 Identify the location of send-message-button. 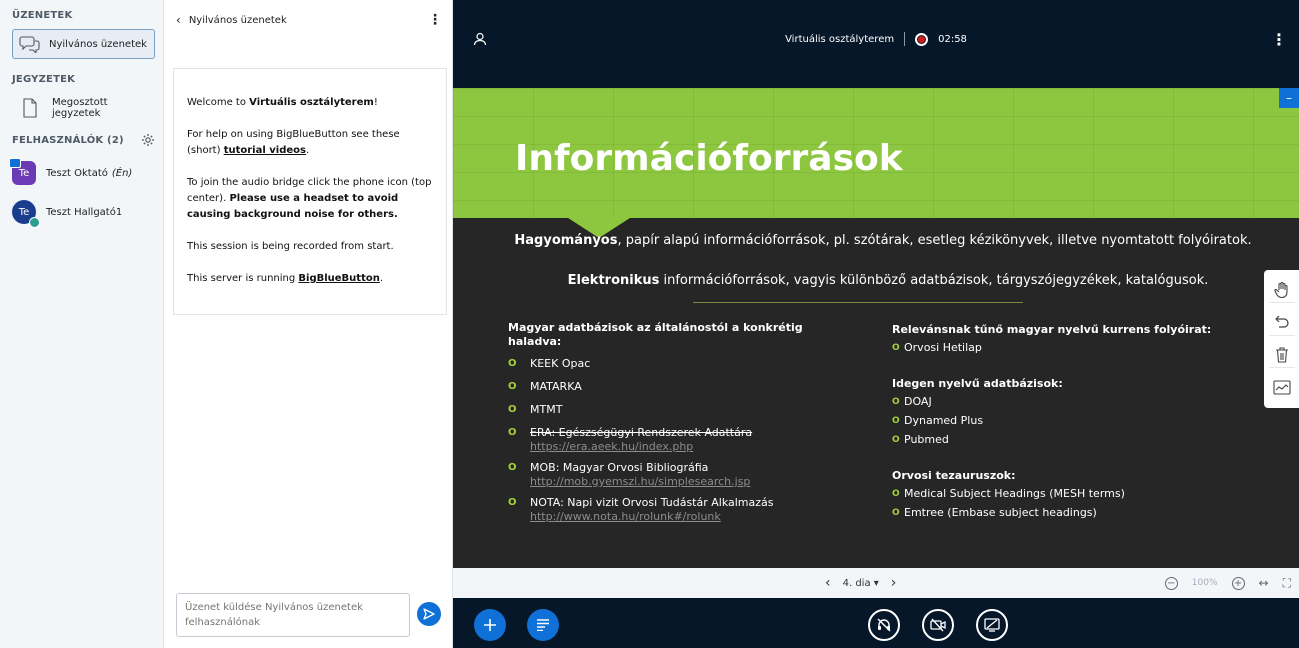
(429, 614).